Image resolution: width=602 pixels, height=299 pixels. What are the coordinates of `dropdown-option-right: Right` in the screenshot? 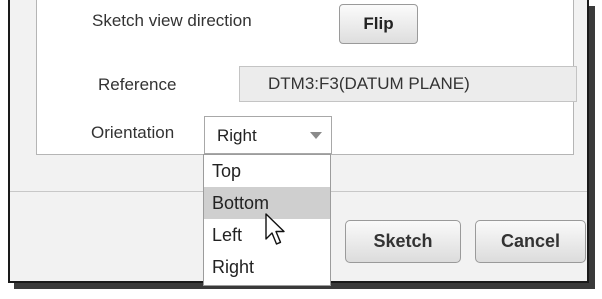 It's located at (267, 267).